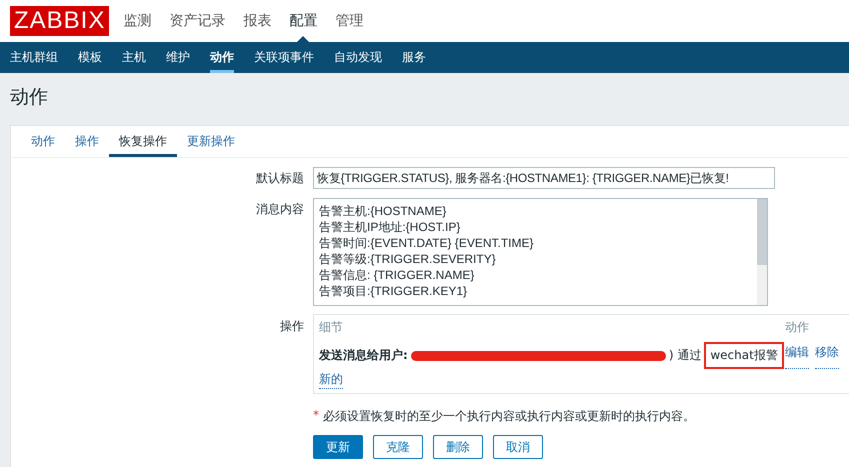 The height and width of the screenshot is (467, 849). Describe the element at coordinates (43, 141) in the screenshot. I see `tab: 动作` at that location.